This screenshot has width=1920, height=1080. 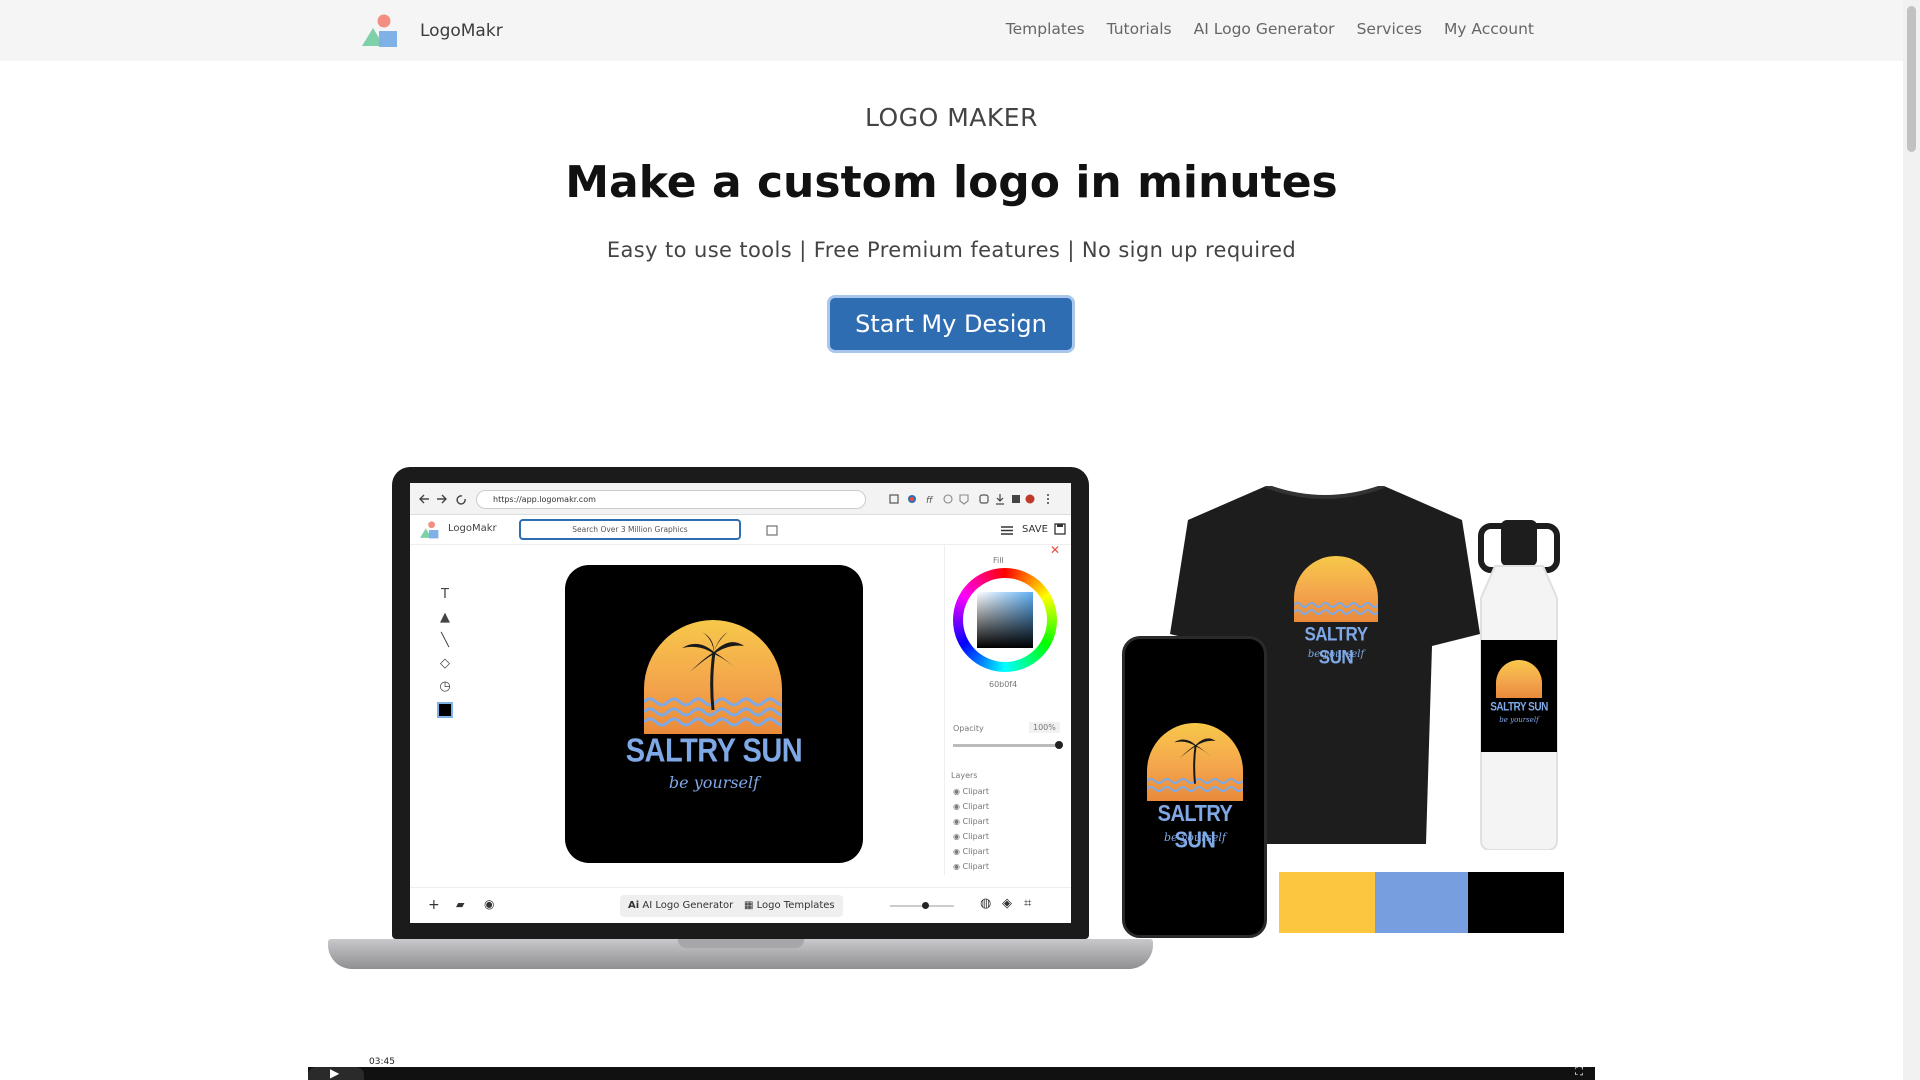 I want to click on nav-link-ai-logo-generator: AI Logo Generator, so click(x=1264, y=29).